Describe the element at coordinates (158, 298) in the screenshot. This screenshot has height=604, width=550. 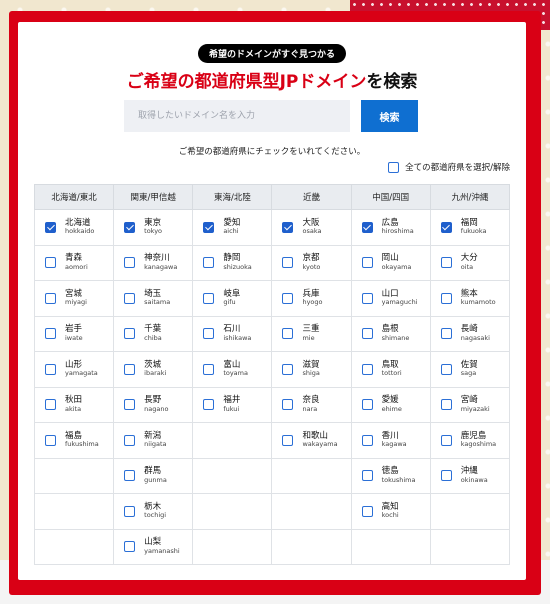
I see `prefecture-option-saitama: 埼玉 saitama` at that location.